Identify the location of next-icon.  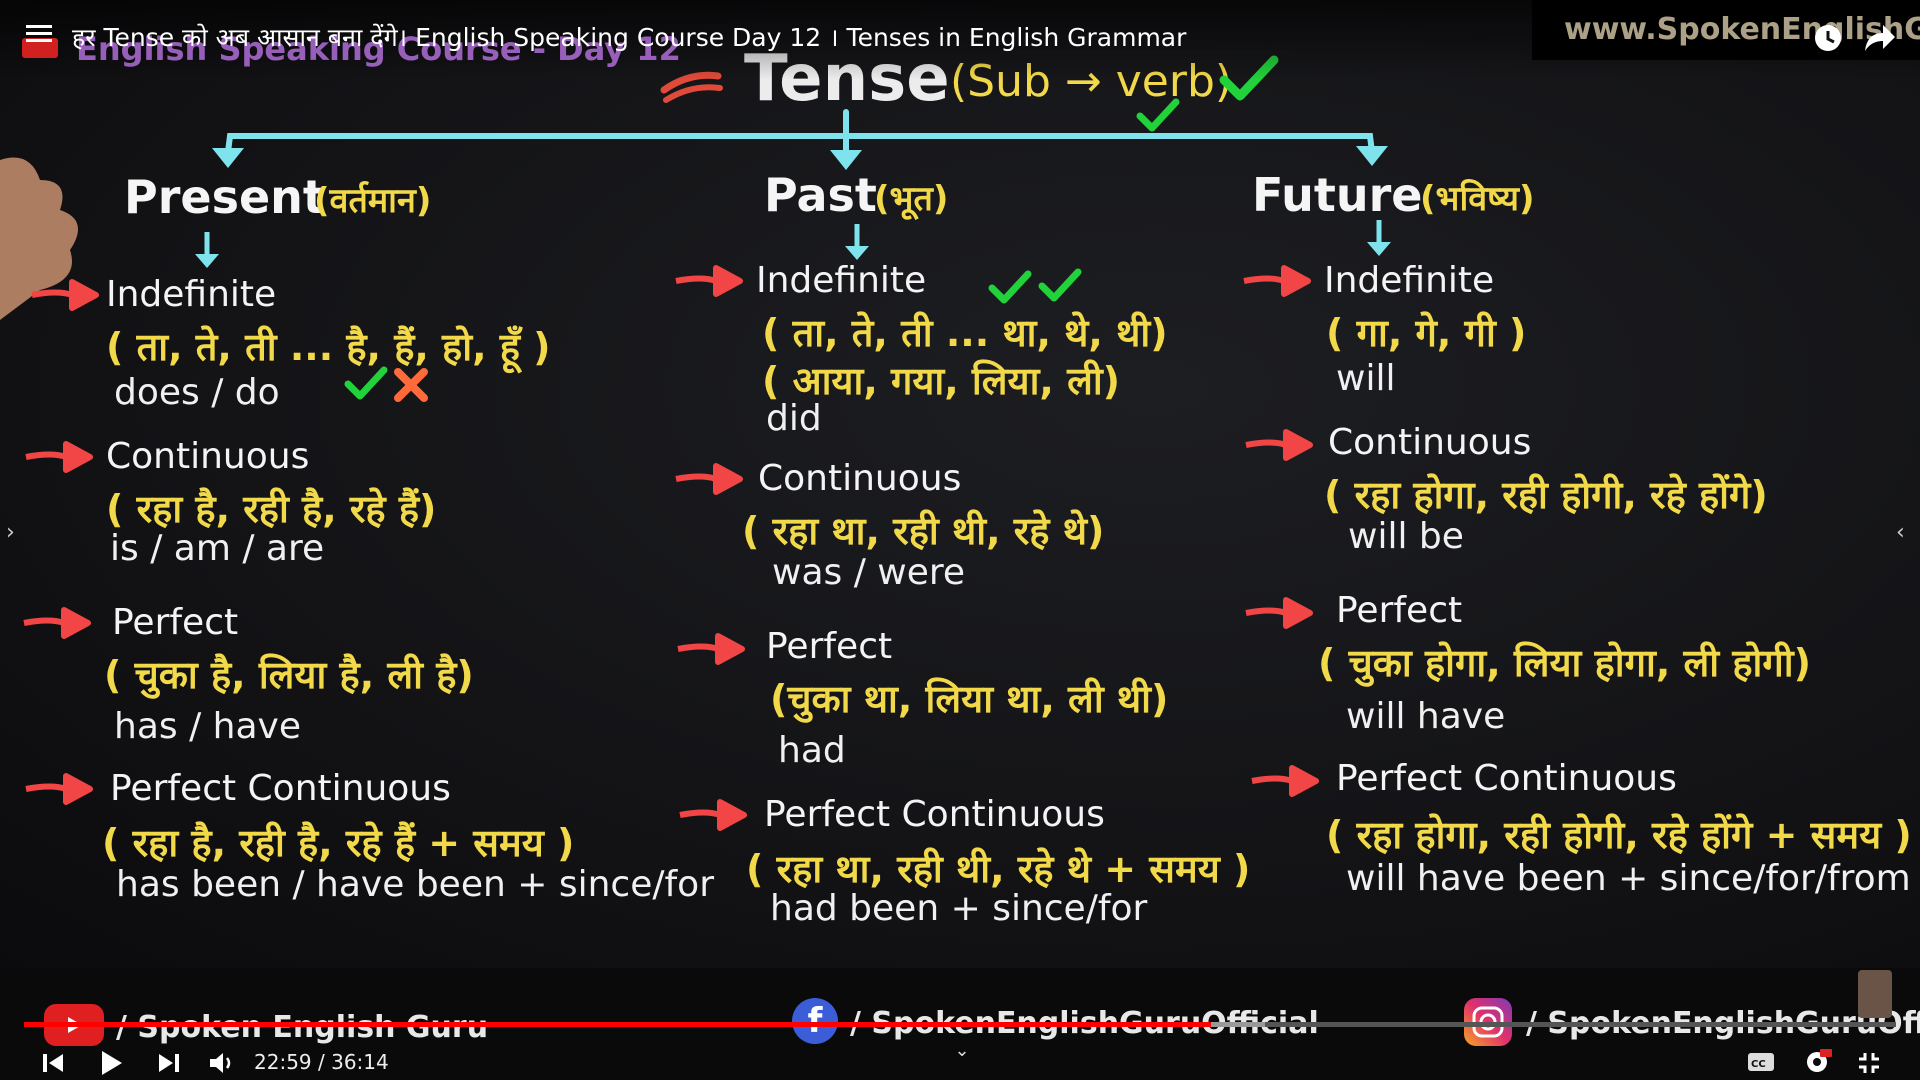
(169, 1063).